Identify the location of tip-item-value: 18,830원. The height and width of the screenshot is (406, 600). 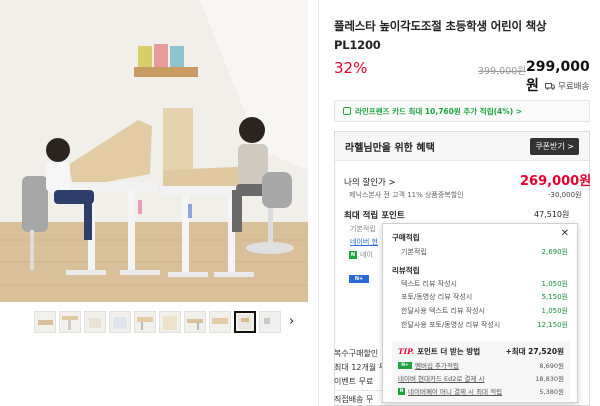
(549, 379).